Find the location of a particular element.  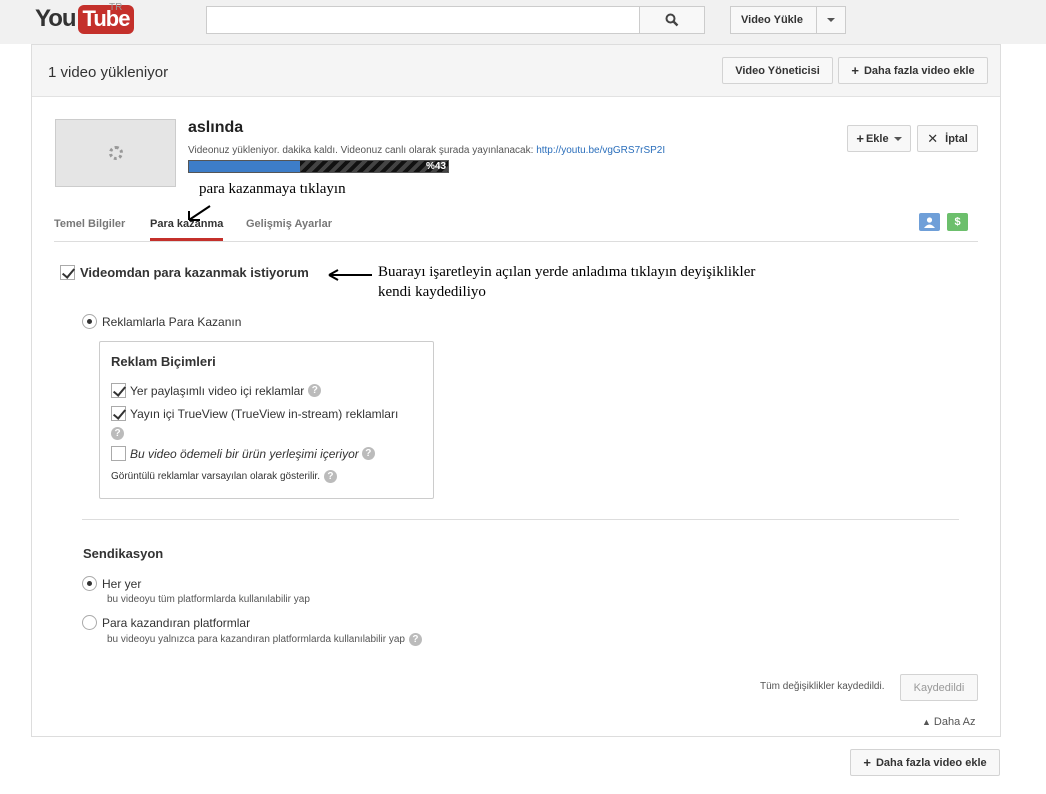

add-menu-button: + Ekle is located at coordinates (879, 138).